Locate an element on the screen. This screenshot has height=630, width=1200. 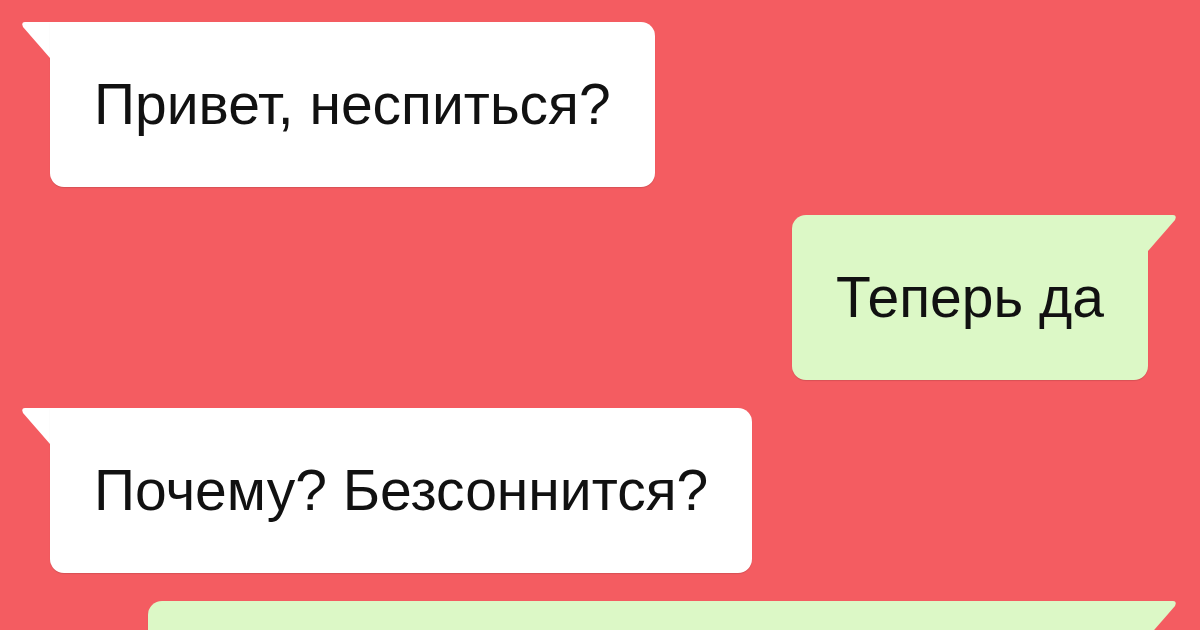
message-bubble: Теперь да is located at coordinates (969, 297).